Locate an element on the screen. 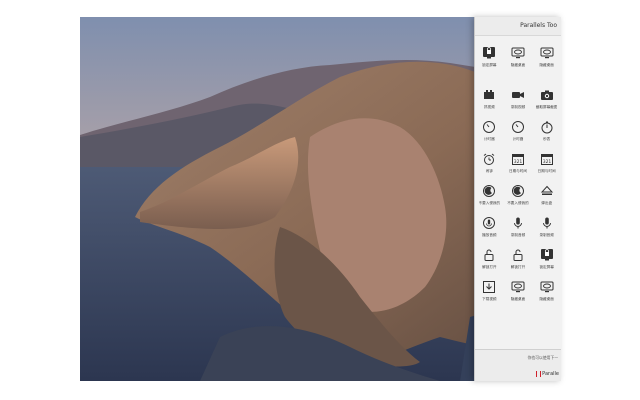  tool-grid: 锁定屏幕 隐藏桌面 隐藏桌面 is located at coordinates (518, 58).